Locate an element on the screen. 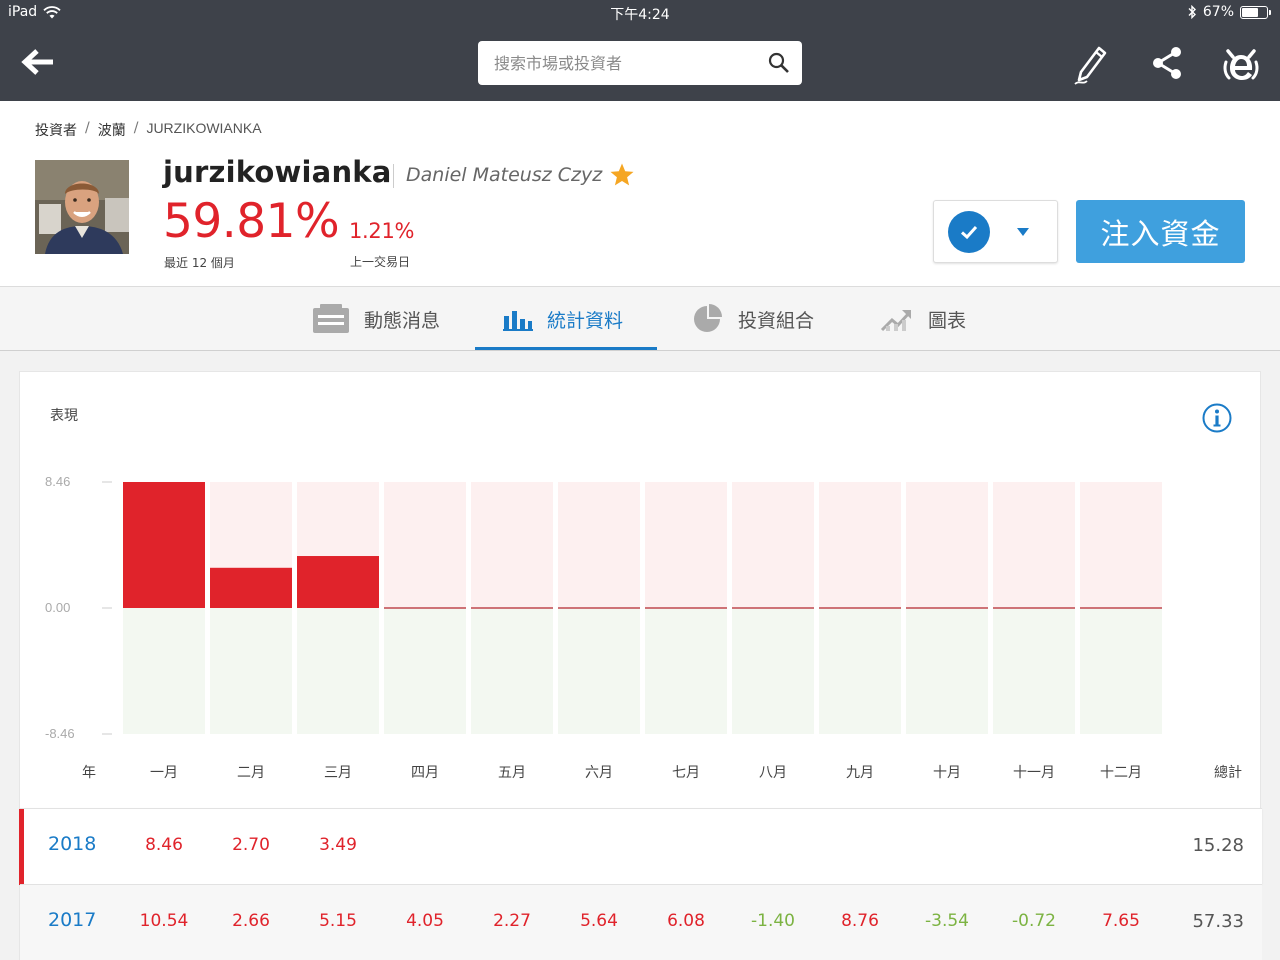 This screenshot has height=960, width=1280. year-total: 57.33 is located at coordinates (1218, 921).